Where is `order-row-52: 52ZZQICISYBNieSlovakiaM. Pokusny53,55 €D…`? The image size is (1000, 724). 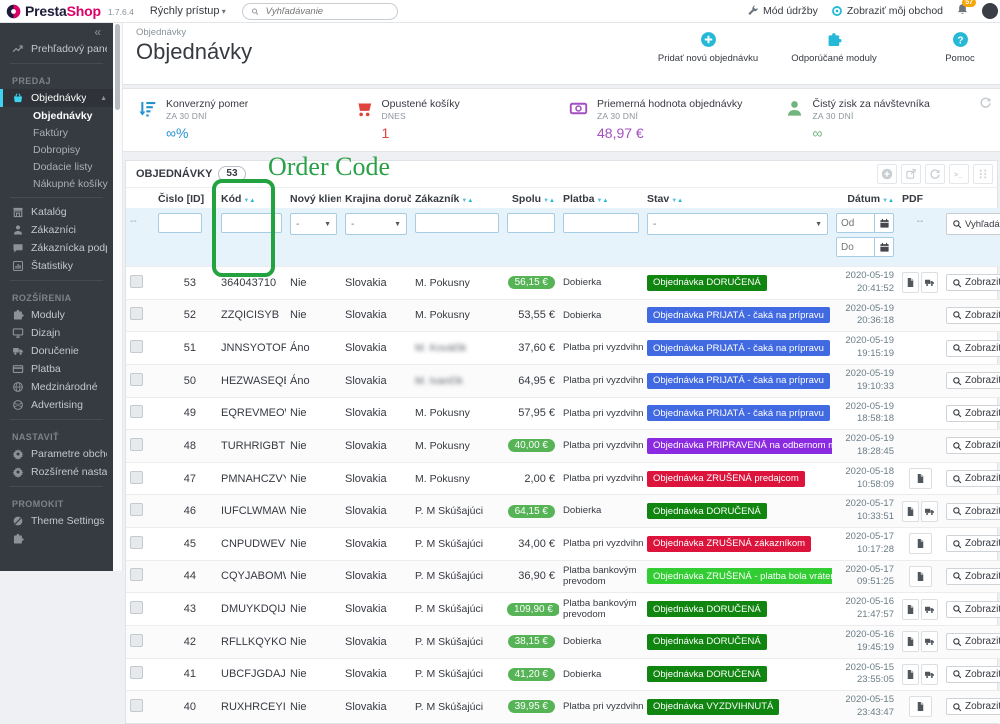
order-row-52: 52ZZQICISYBNieSlovakiaM. Pokusny53,55 €D… is located at coordinates (563, 315).